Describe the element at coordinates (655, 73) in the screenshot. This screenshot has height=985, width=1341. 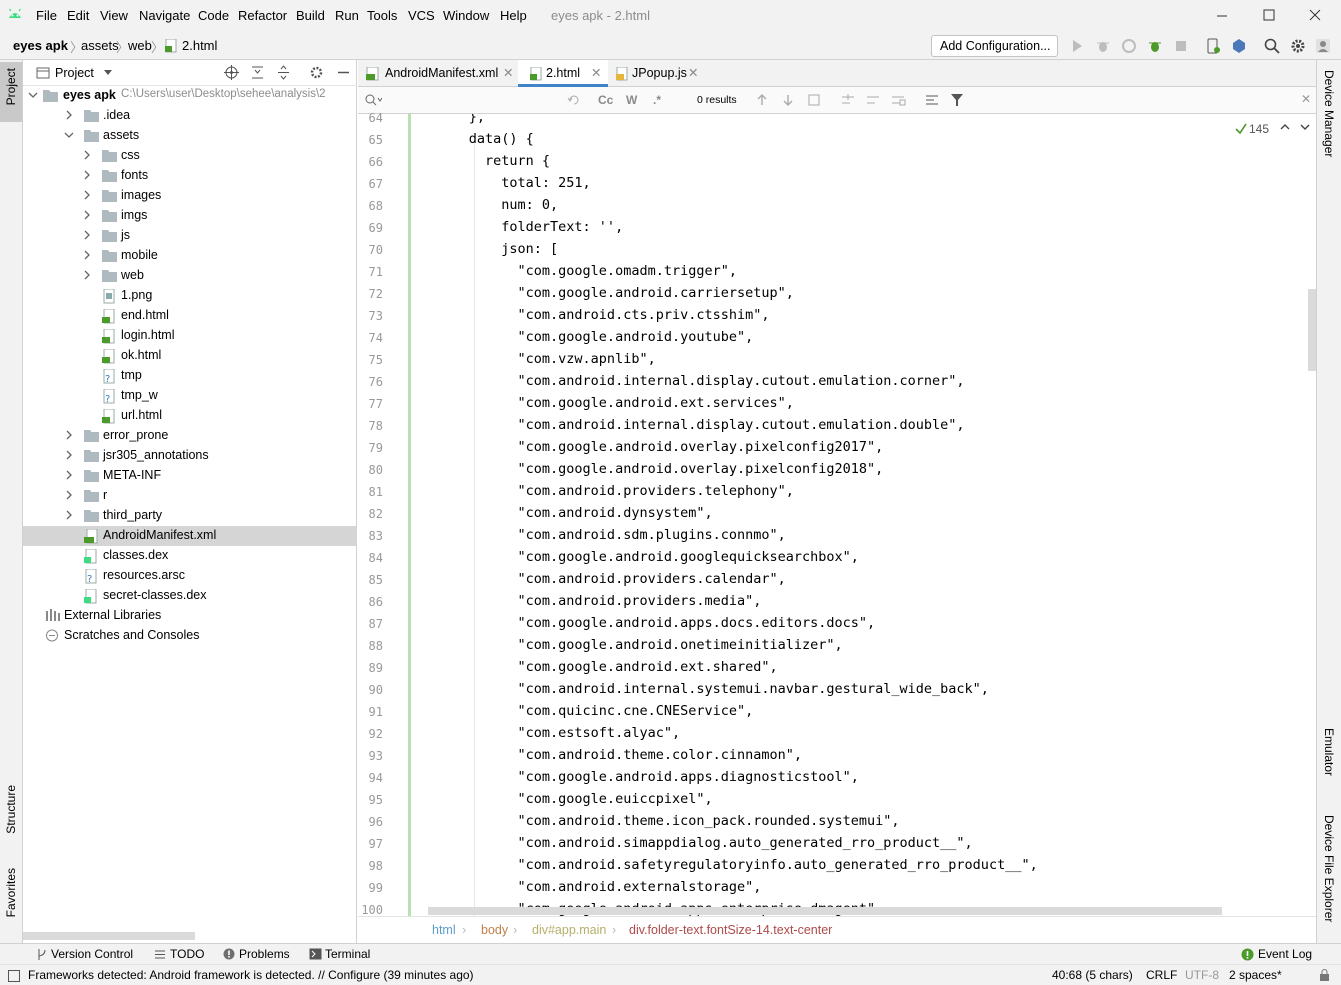
I see `tab-jpopup-js: JPopup.js ✕` at that location.